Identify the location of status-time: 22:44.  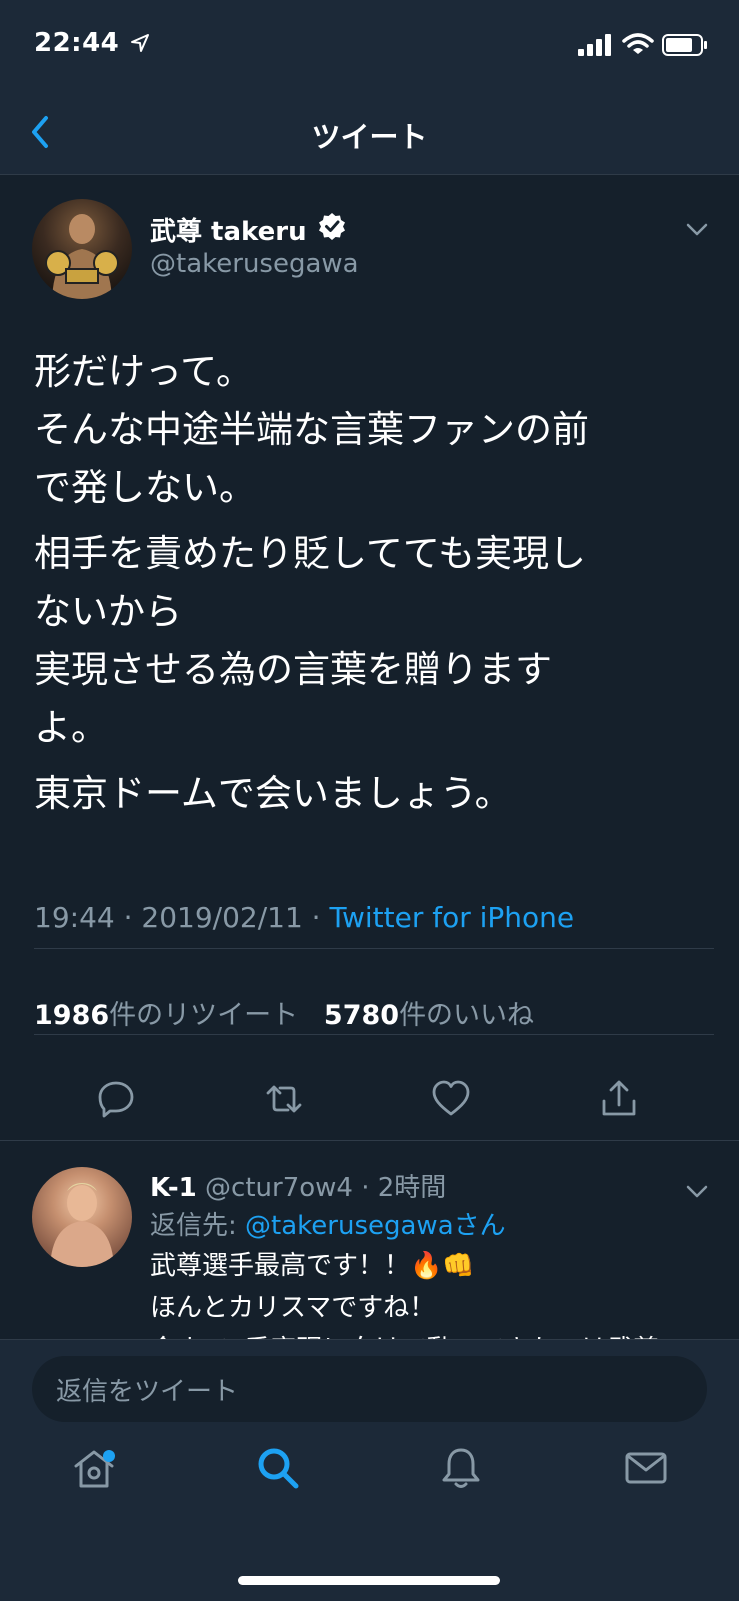
(77, 43).